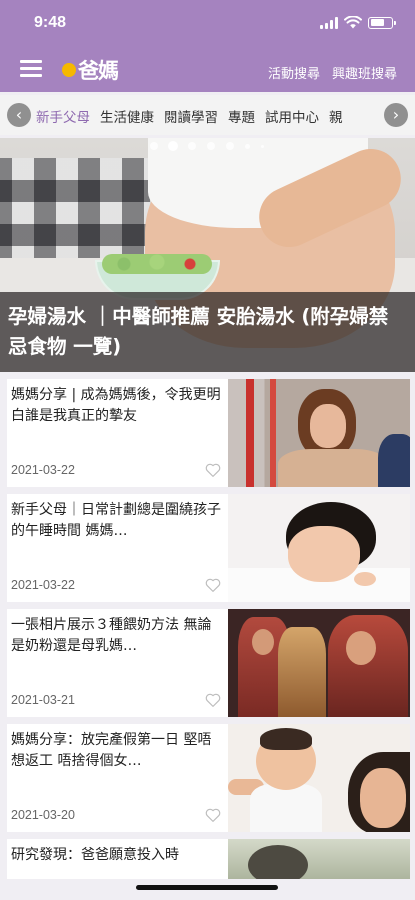  I want to click on status-bar: 9:48, so click(207, 23).